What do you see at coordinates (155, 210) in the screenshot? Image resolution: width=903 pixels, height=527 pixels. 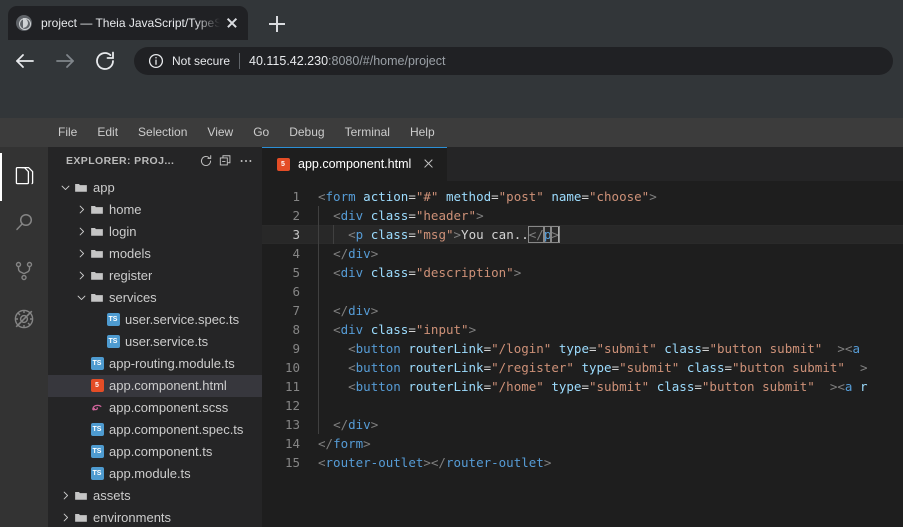 I see `tree-item-home: home` at bounding box center [155, 210].